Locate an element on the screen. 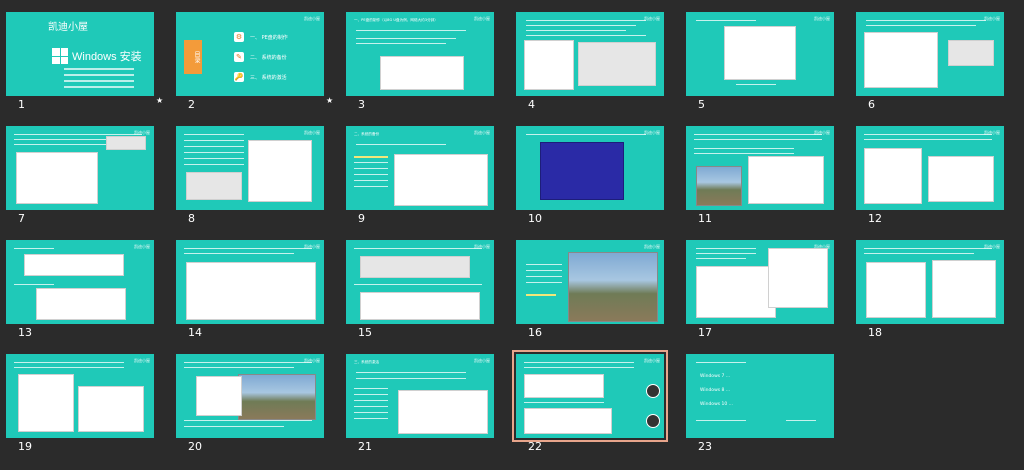 This screenshot has height=470, width=1024. slide-thumbnail: 凯迪小屋 19 is located at coordinates (80, 408).